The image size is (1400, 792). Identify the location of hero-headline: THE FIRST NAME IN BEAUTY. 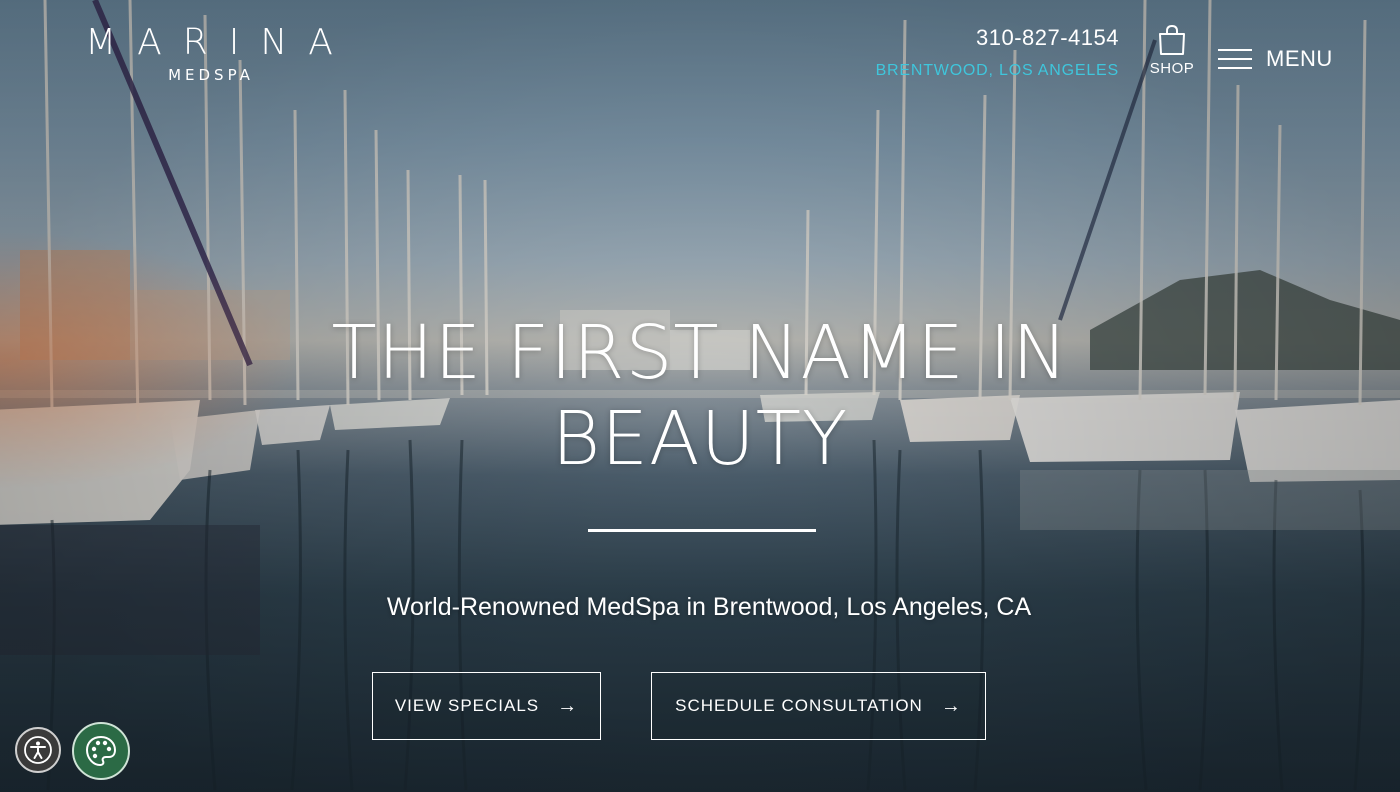
(700, 396).